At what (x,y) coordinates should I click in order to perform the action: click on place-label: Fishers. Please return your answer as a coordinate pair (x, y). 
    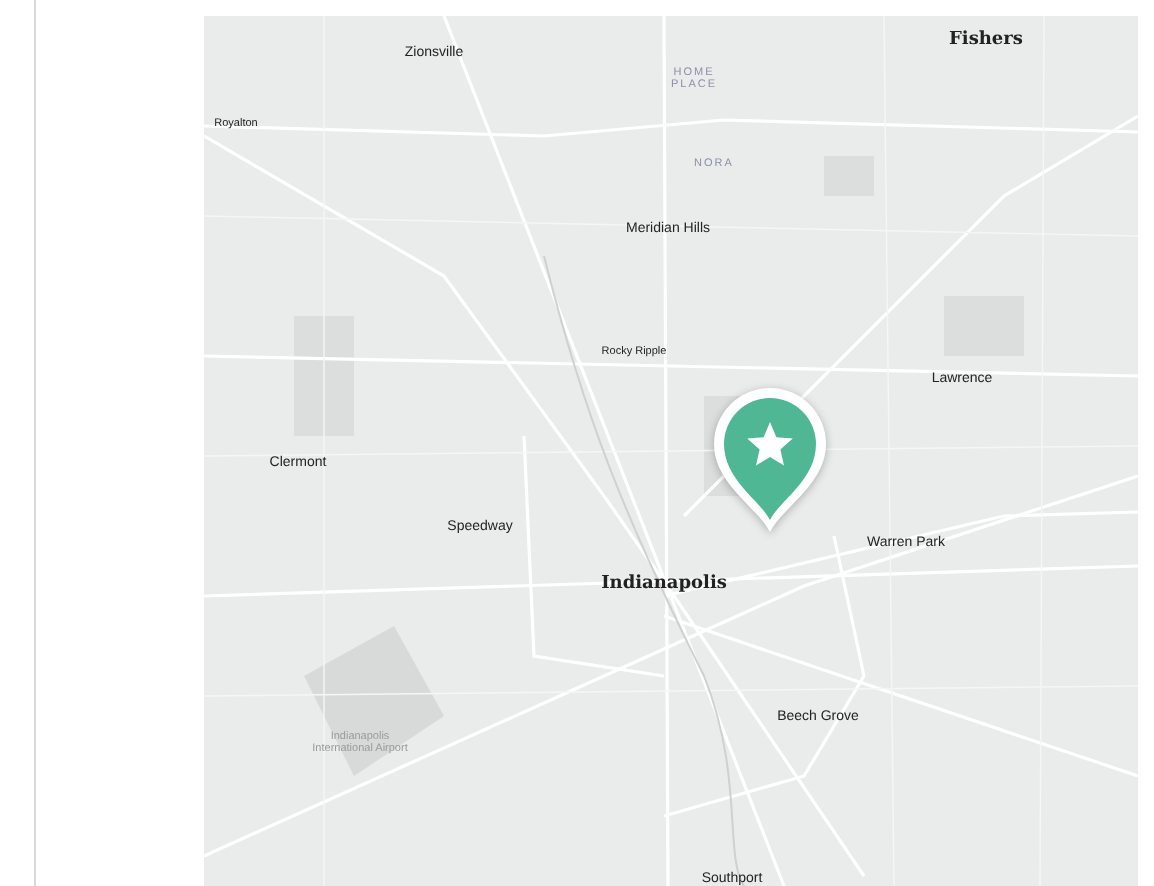
    Looking at the image, I should click on (986, 40).